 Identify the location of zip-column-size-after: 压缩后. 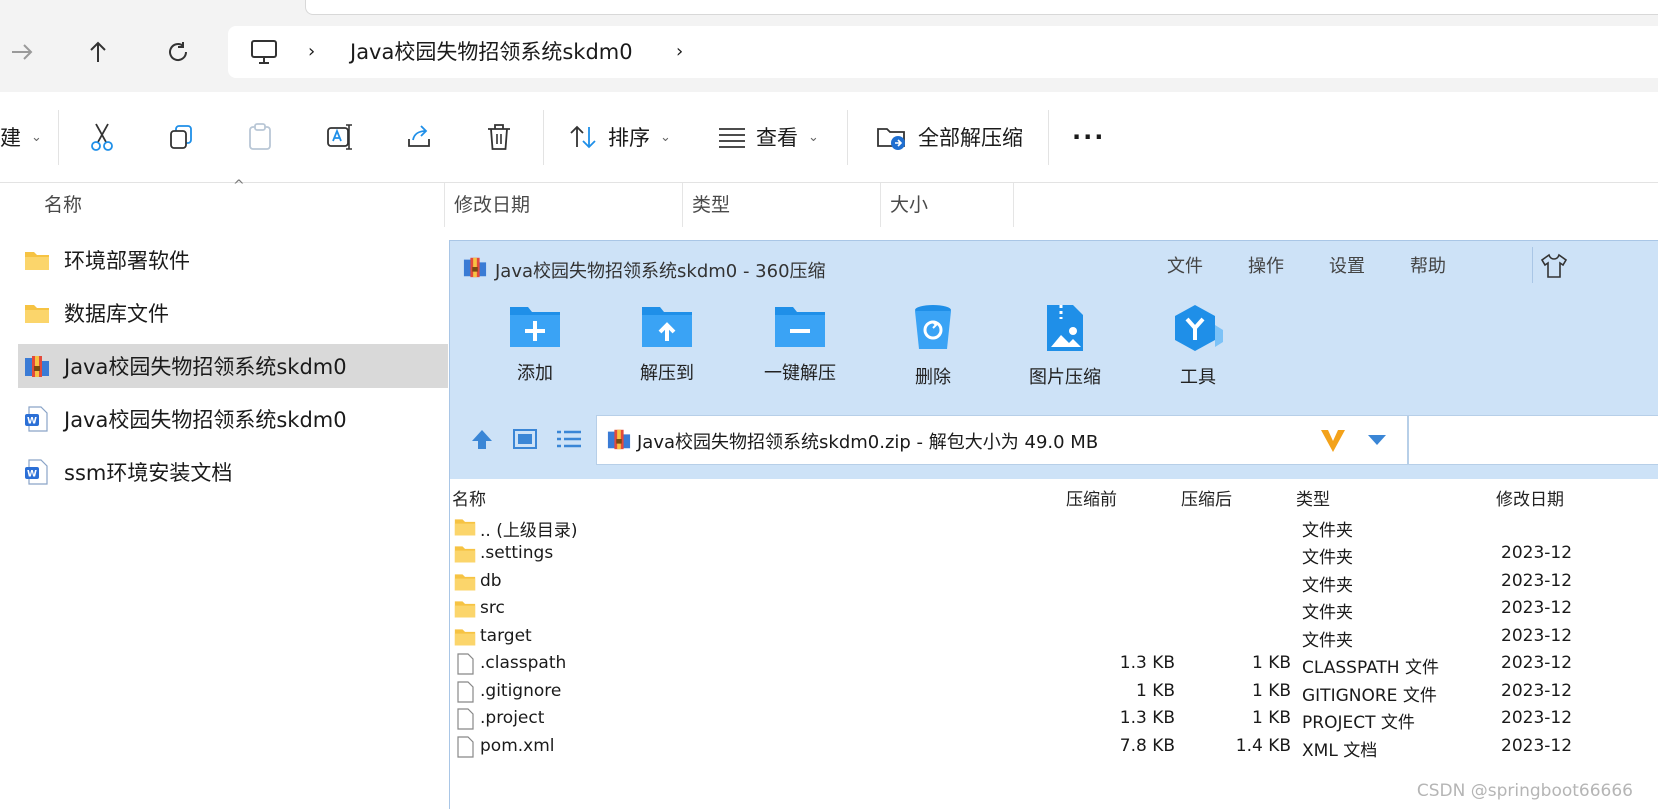
(1206, 497).